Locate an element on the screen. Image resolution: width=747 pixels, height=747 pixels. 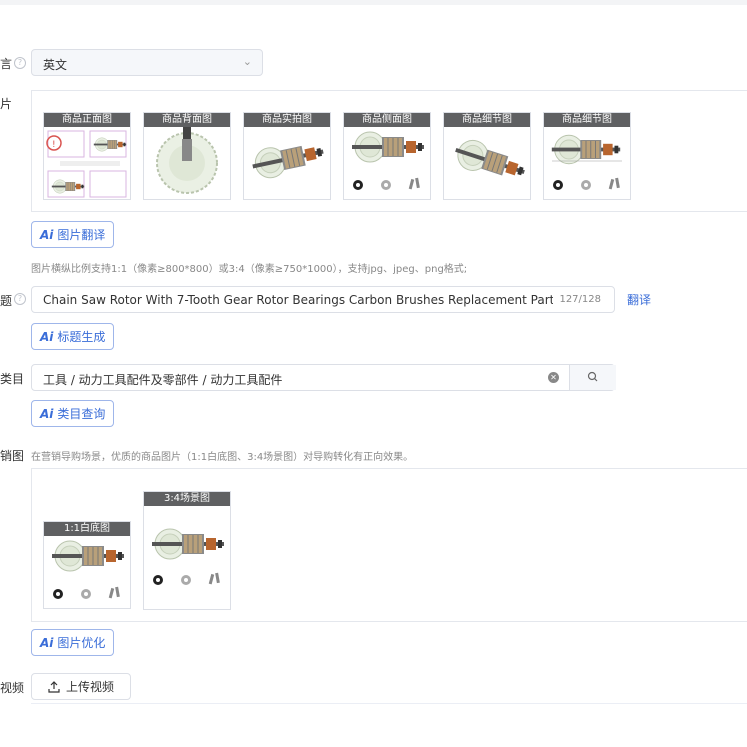
product-photo is located at coordinates (188, 556).